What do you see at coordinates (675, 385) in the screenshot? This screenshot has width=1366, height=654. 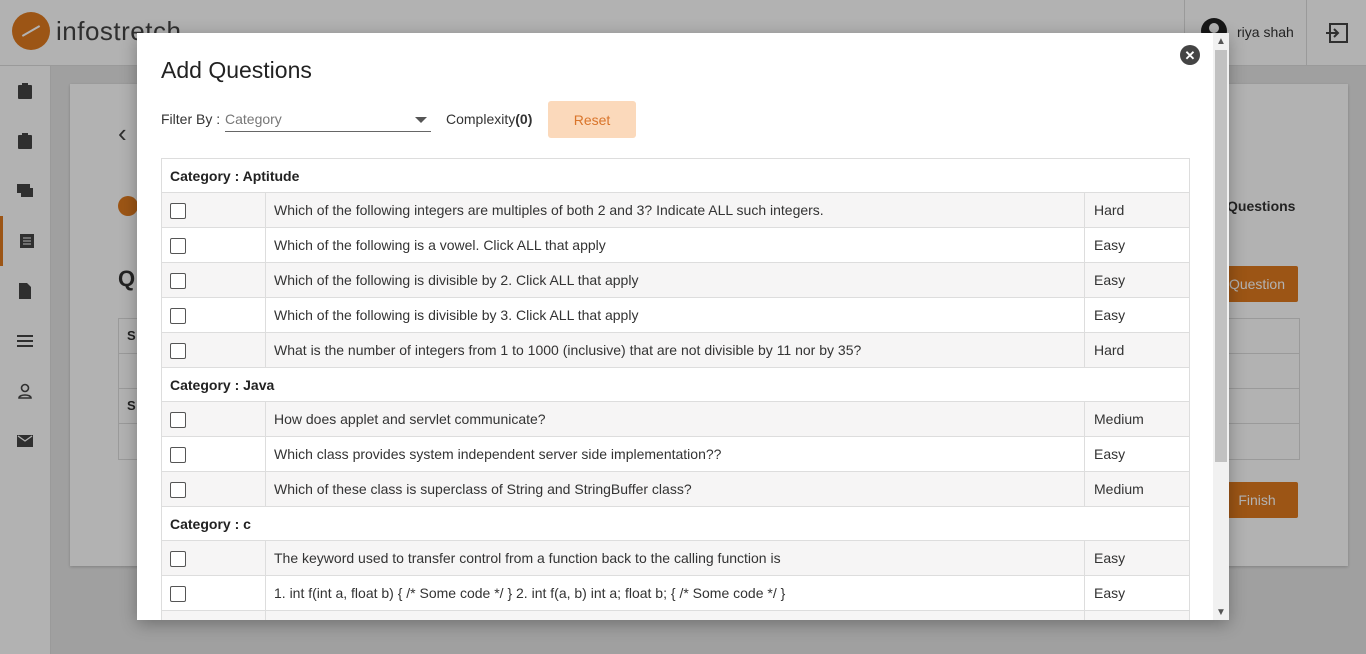 I see `category-header: Category : Java` at bounding box center [675, 385].